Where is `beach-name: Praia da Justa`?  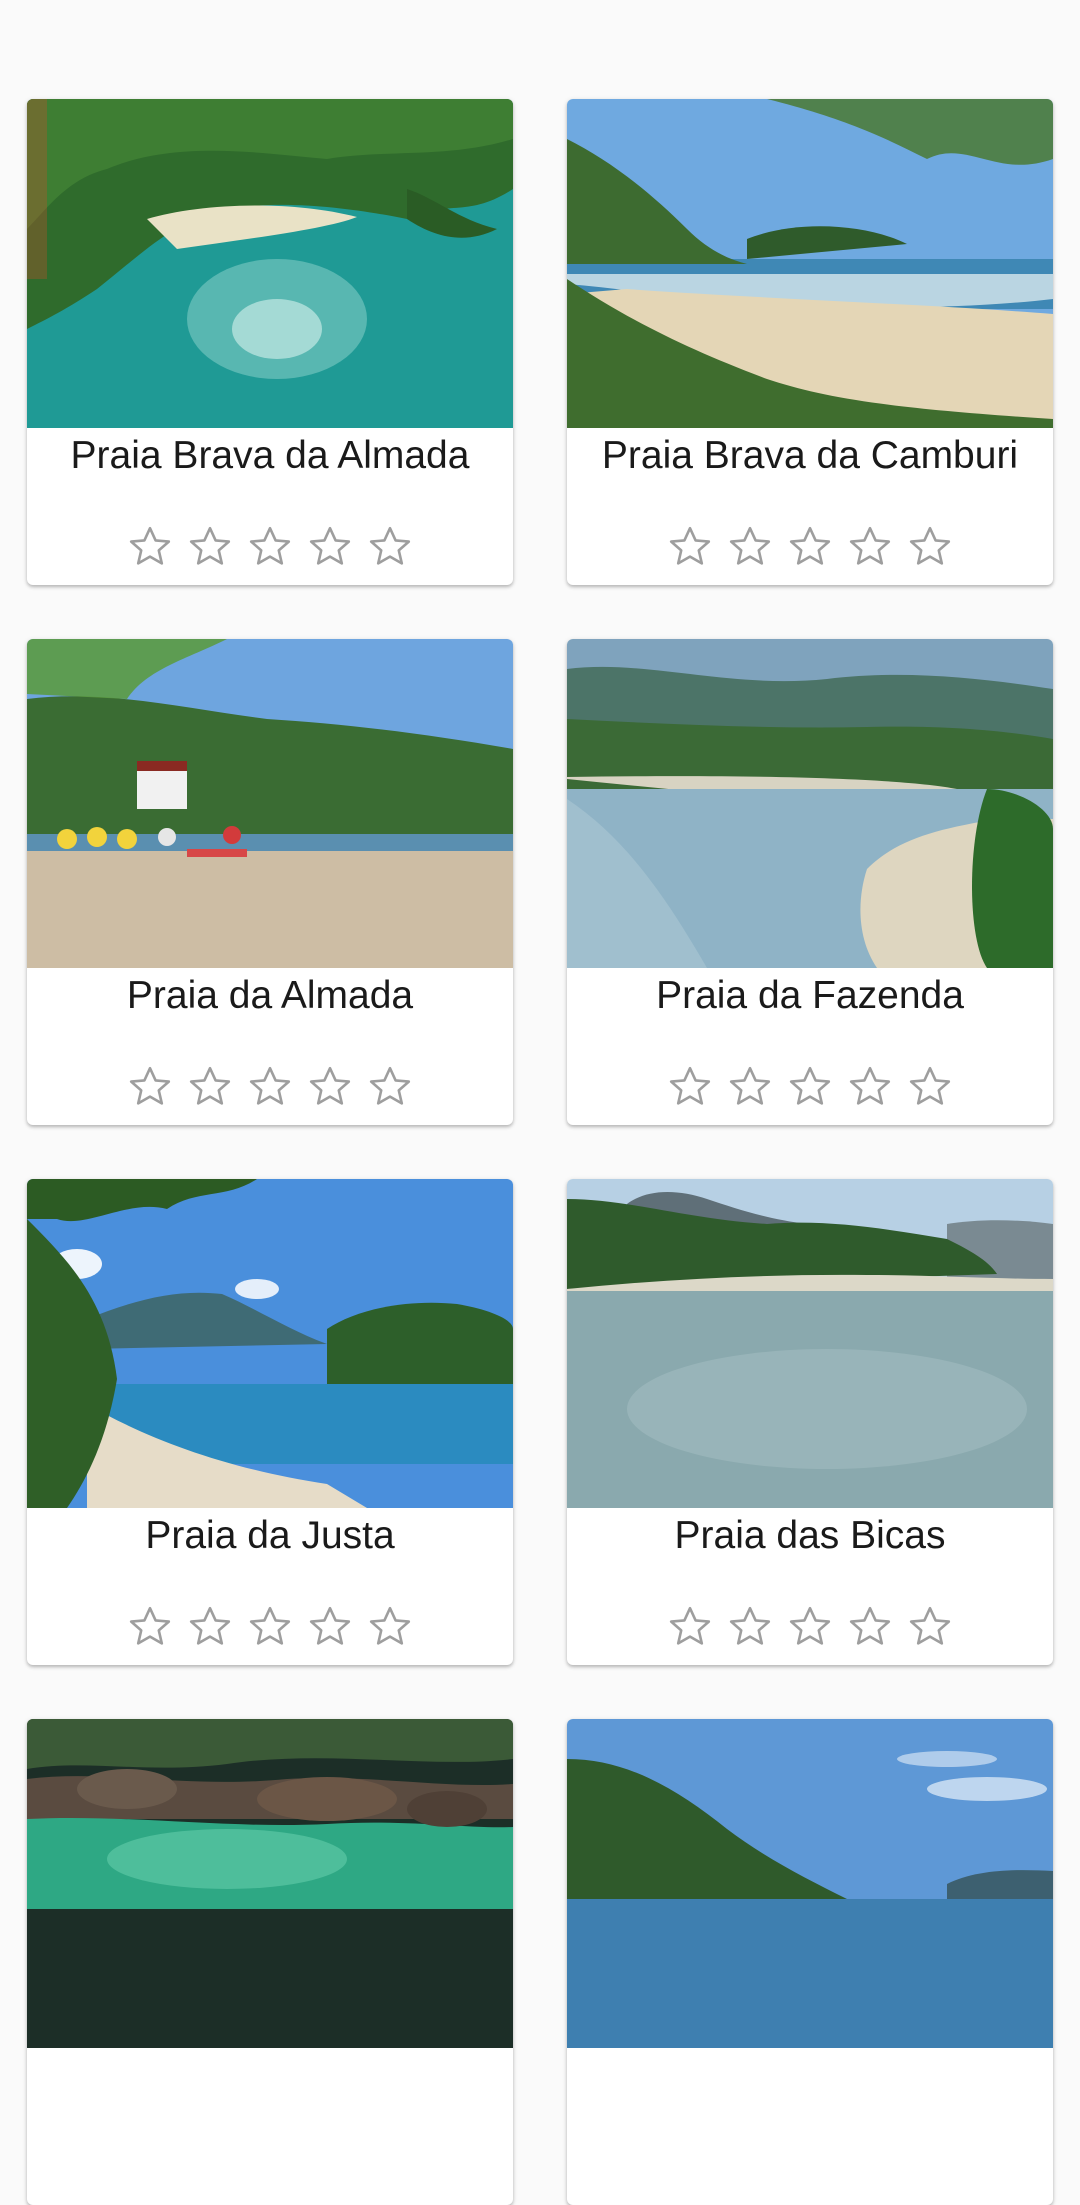 beach-name: Praia da Justa is located at coordinates (270, 1535).